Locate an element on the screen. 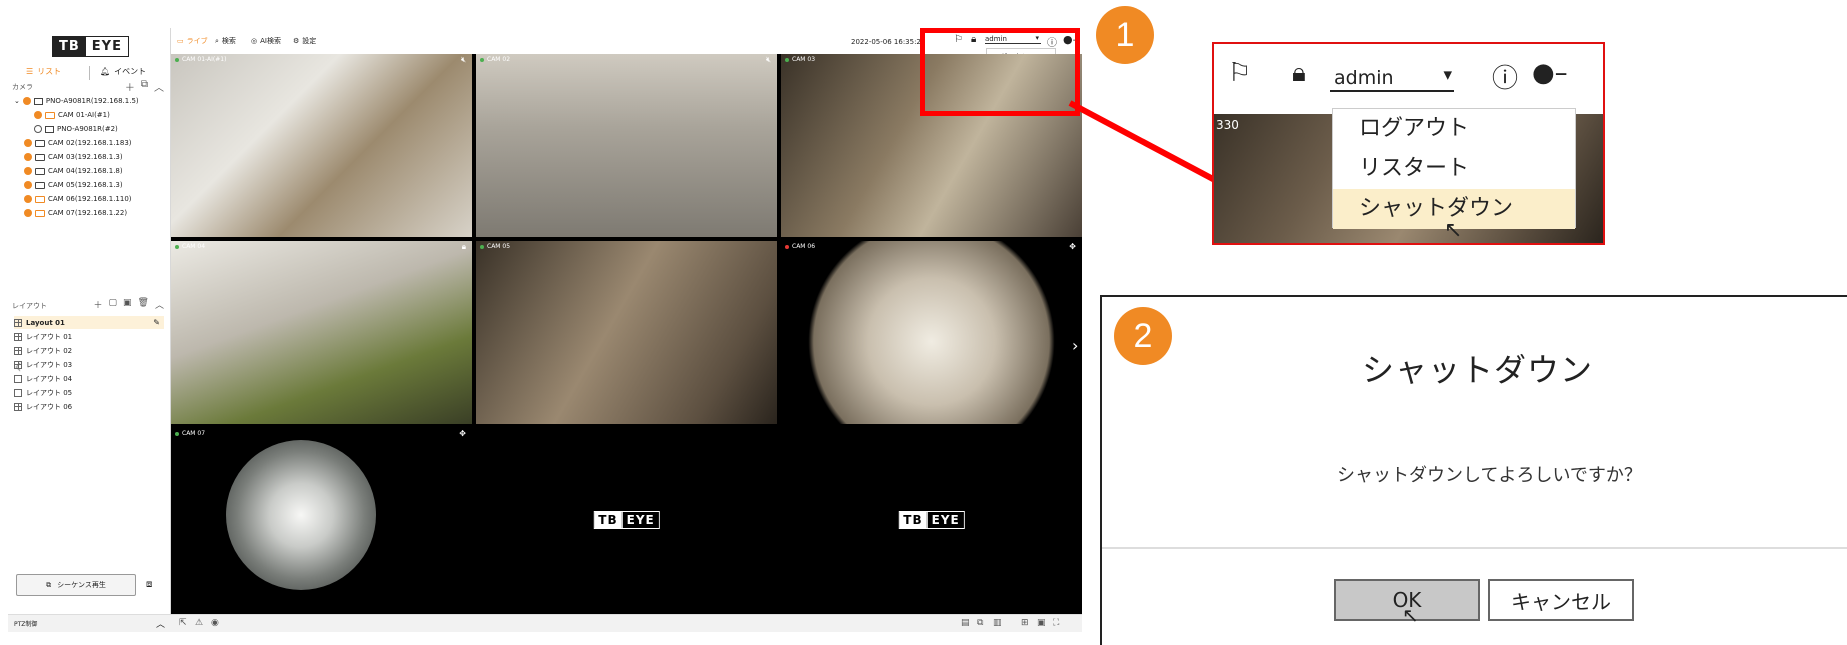  datetime-display: 2022-05-06 16:35:25 is located at coordinates (888, 42).